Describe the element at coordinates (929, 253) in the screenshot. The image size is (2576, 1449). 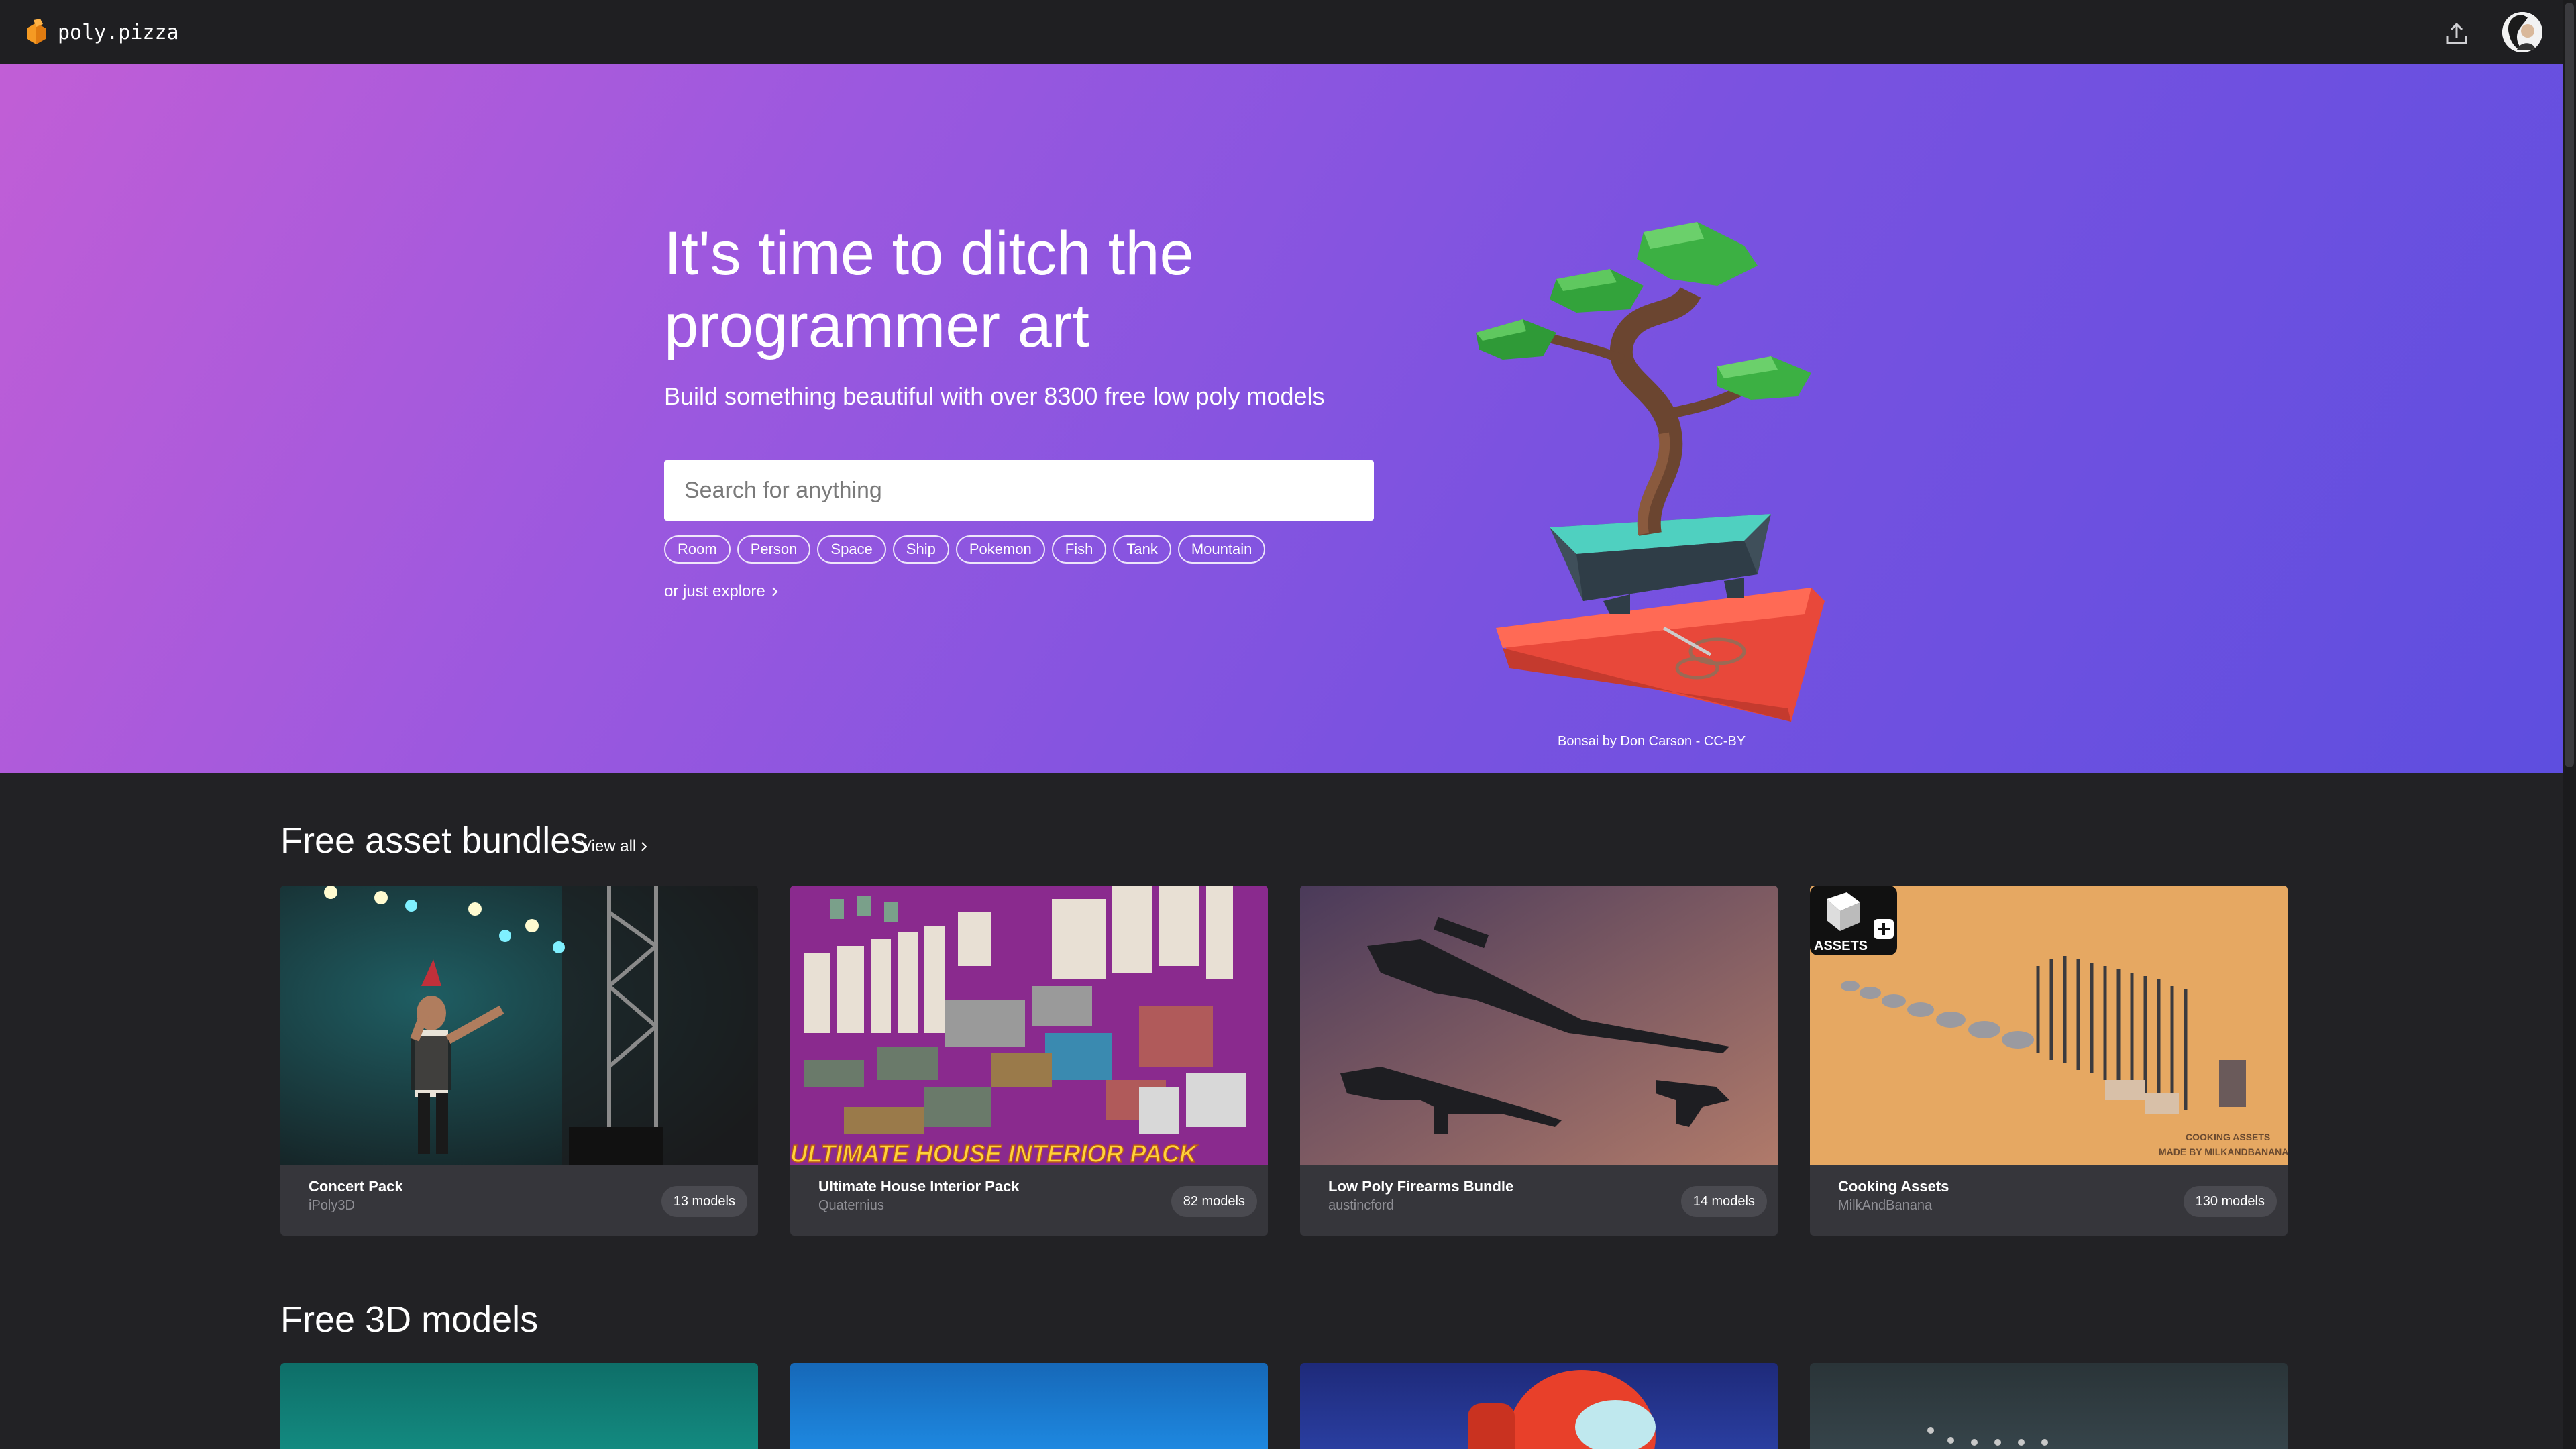
I see `hero-title-line1: It's time to ditch the` at that location.